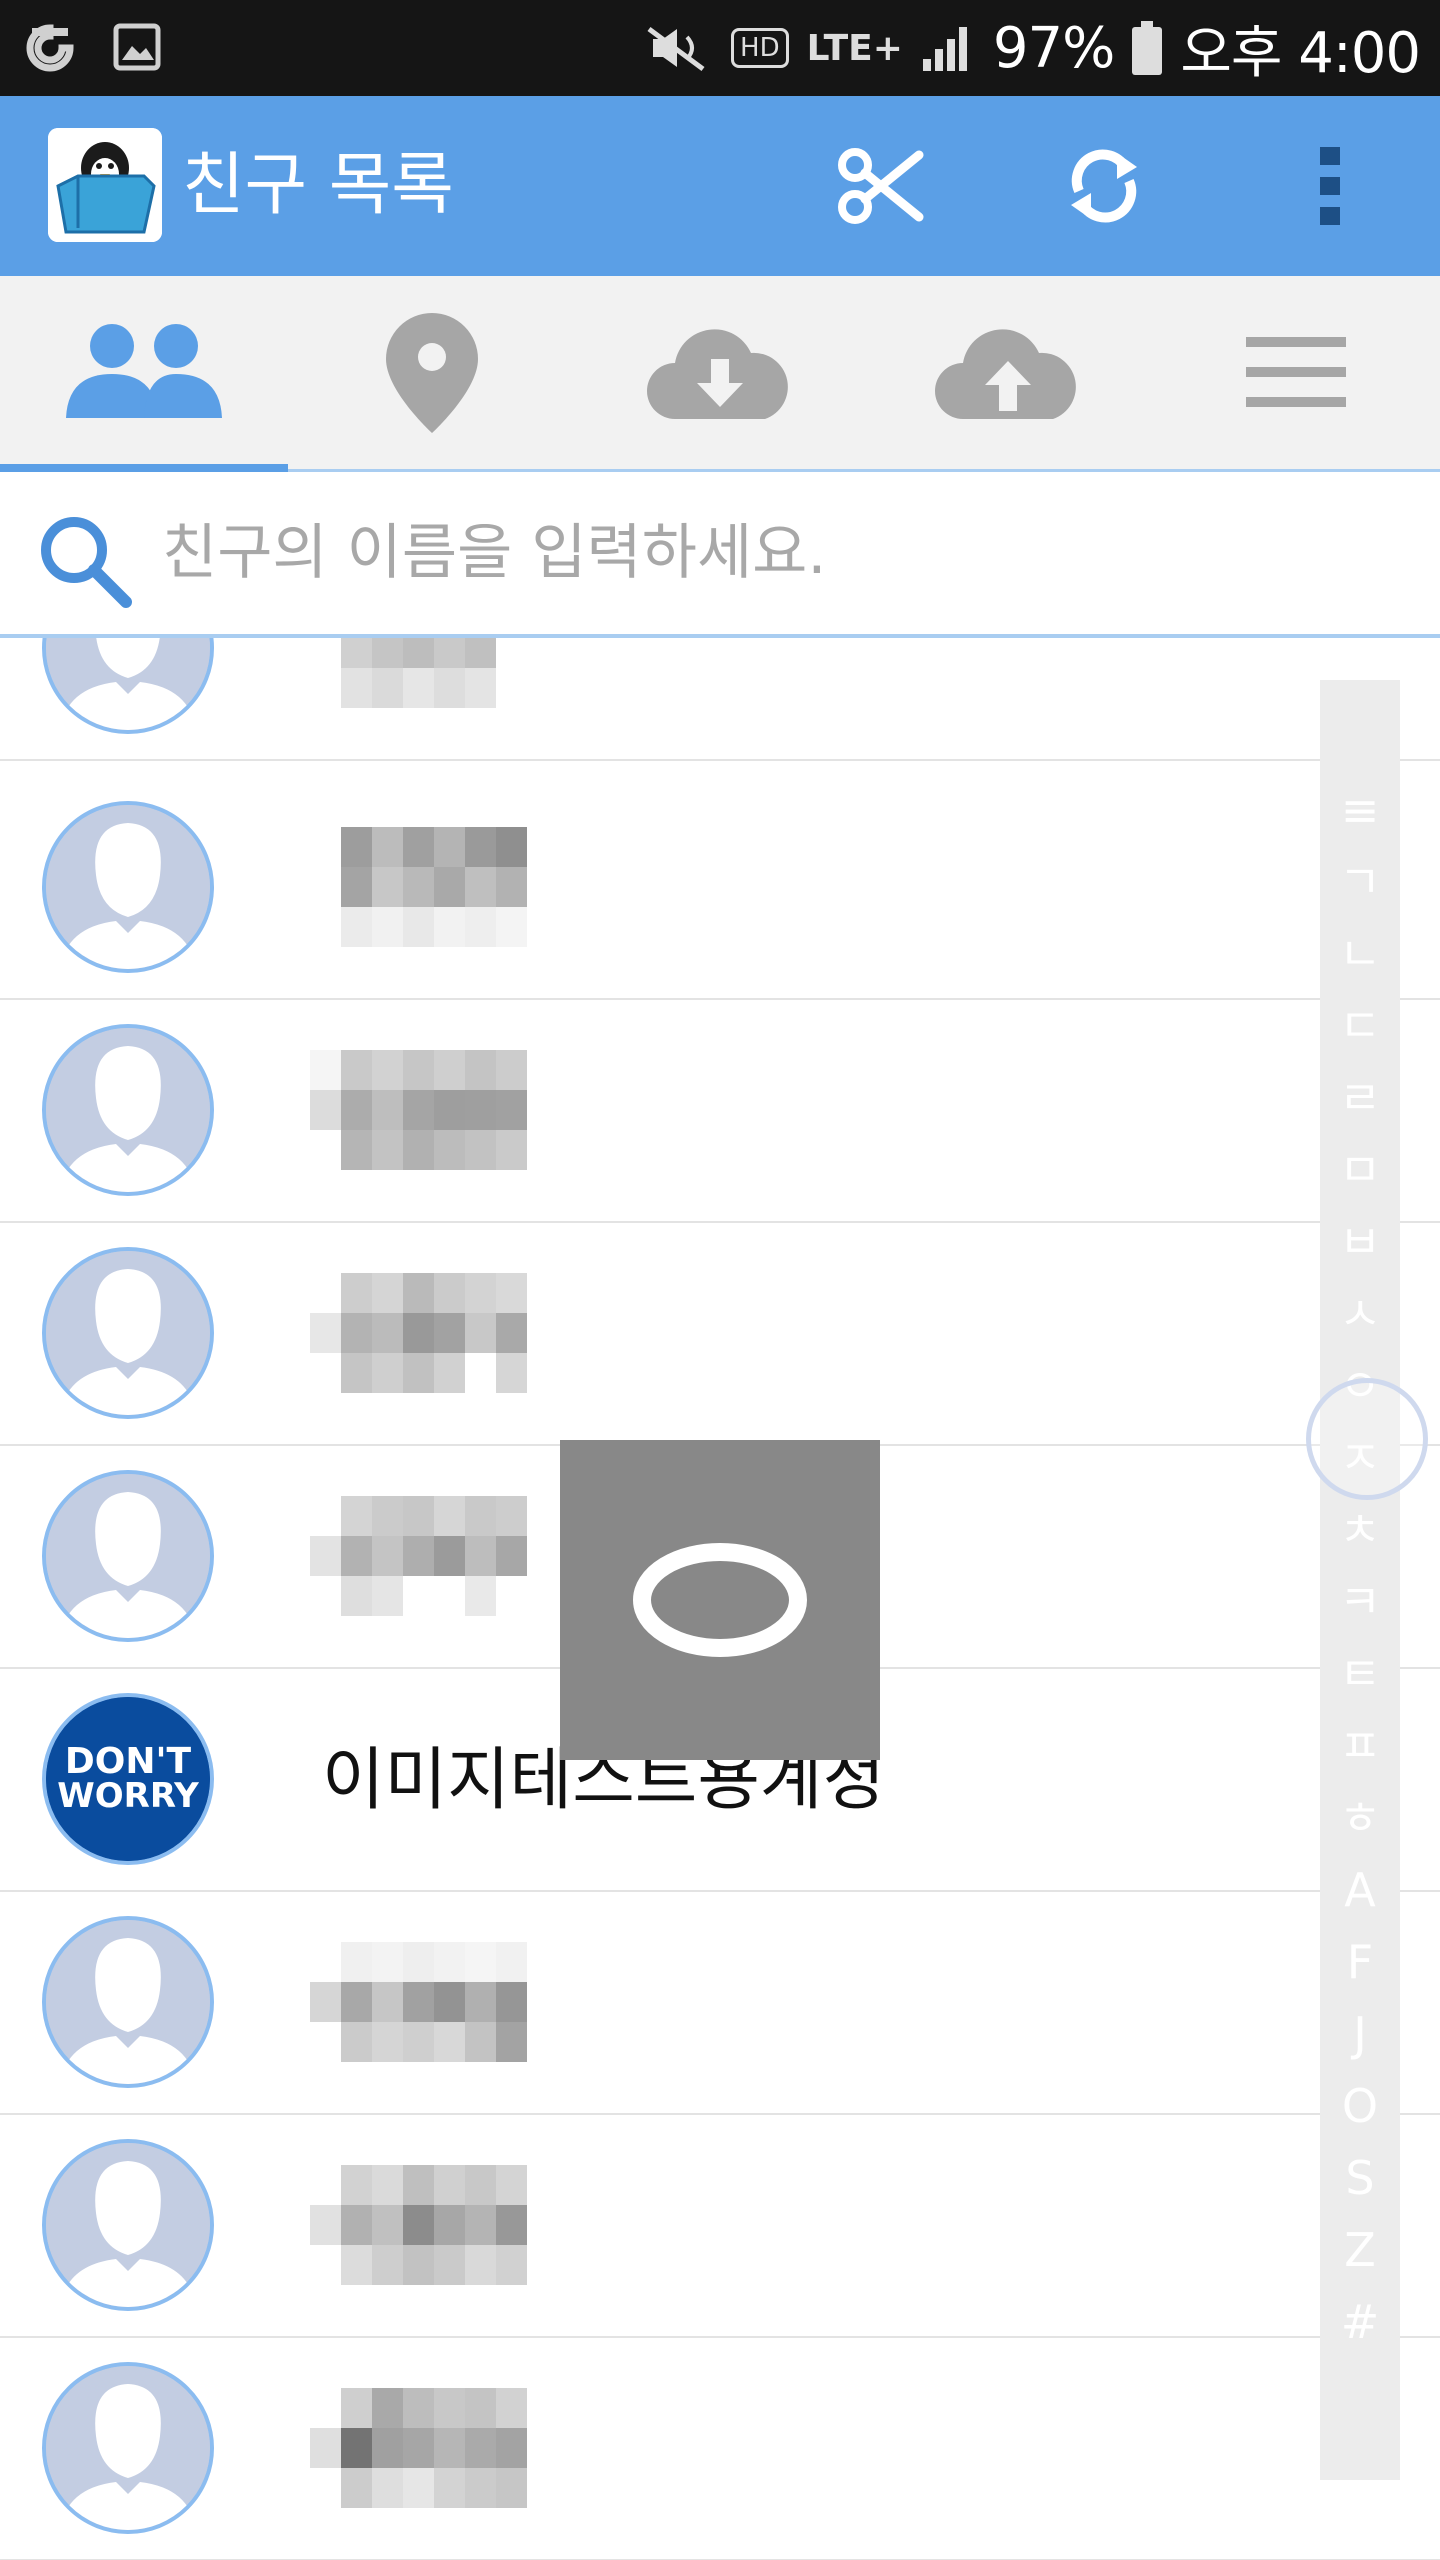  I want to click on index-letter: A, so click(1360, 1890).